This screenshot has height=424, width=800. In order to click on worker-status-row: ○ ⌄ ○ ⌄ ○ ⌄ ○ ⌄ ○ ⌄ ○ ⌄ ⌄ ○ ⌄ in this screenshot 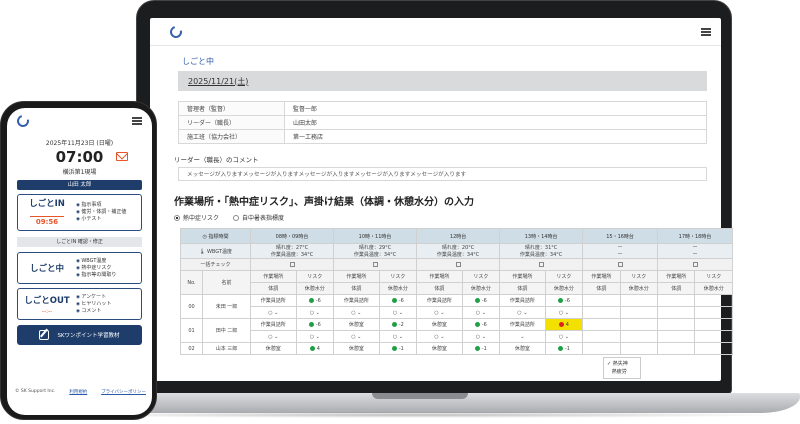, I will do `click(457, 336)`.